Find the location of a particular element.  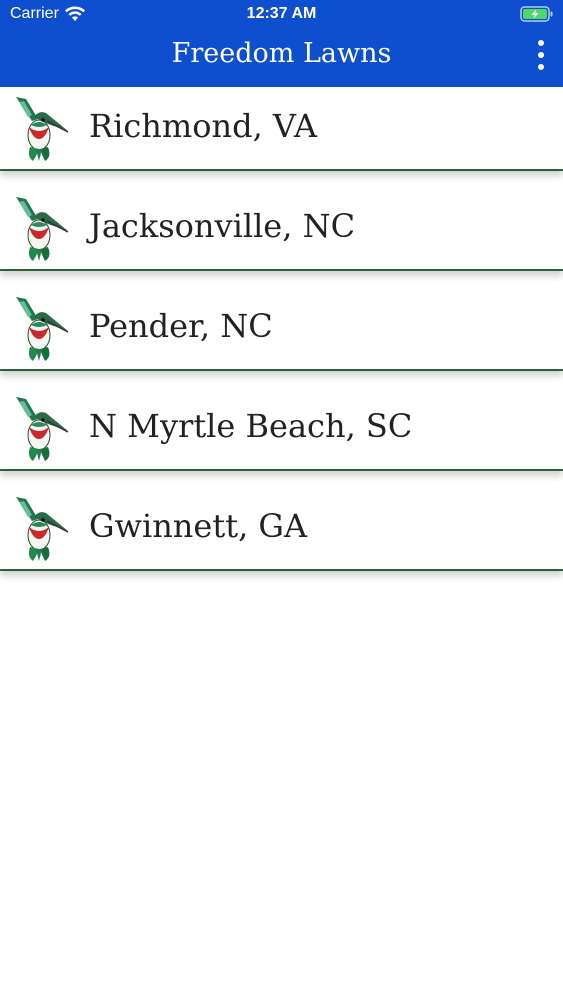

status-bar: Carrier 12:37 AM is located at coordinates (281, 15).